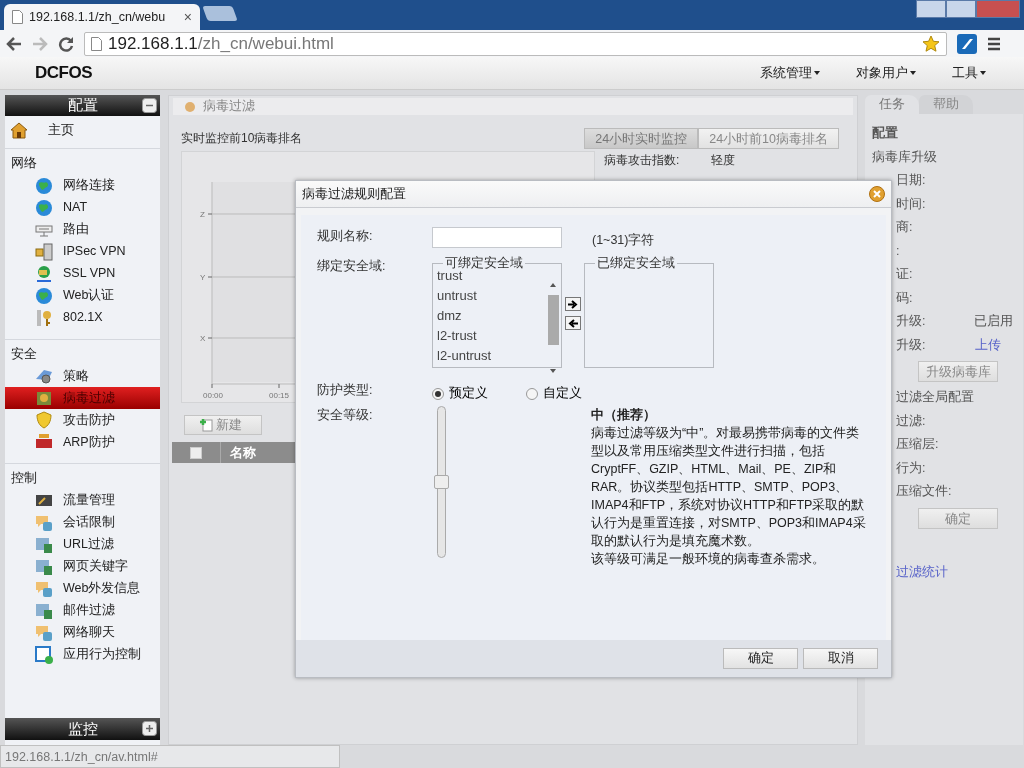  What do you see at coordinates (352, 266) in the screenshot?
I see `field-label: 绑定安全域:` at bounding box center [352, 266].